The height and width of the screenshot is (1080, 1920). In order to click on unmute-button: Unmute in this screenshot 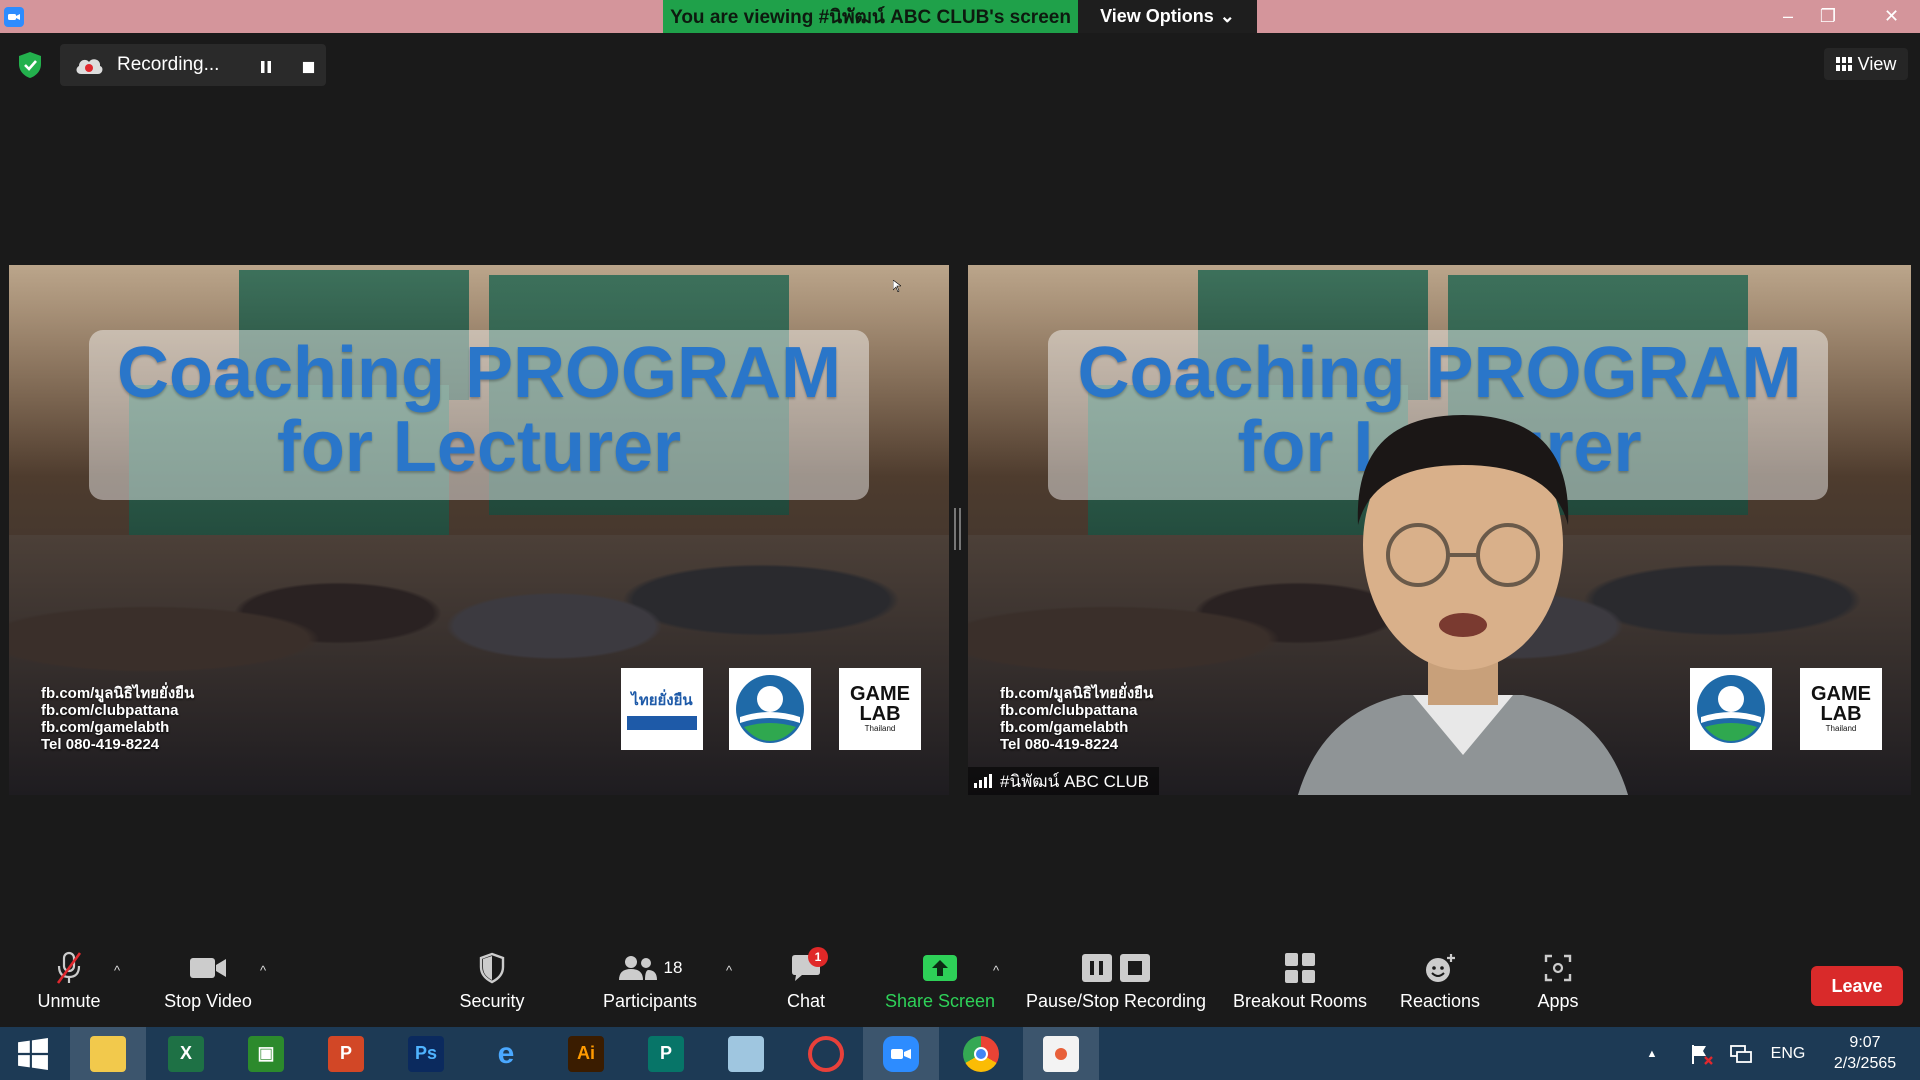, I will do `click(69, 985)`.